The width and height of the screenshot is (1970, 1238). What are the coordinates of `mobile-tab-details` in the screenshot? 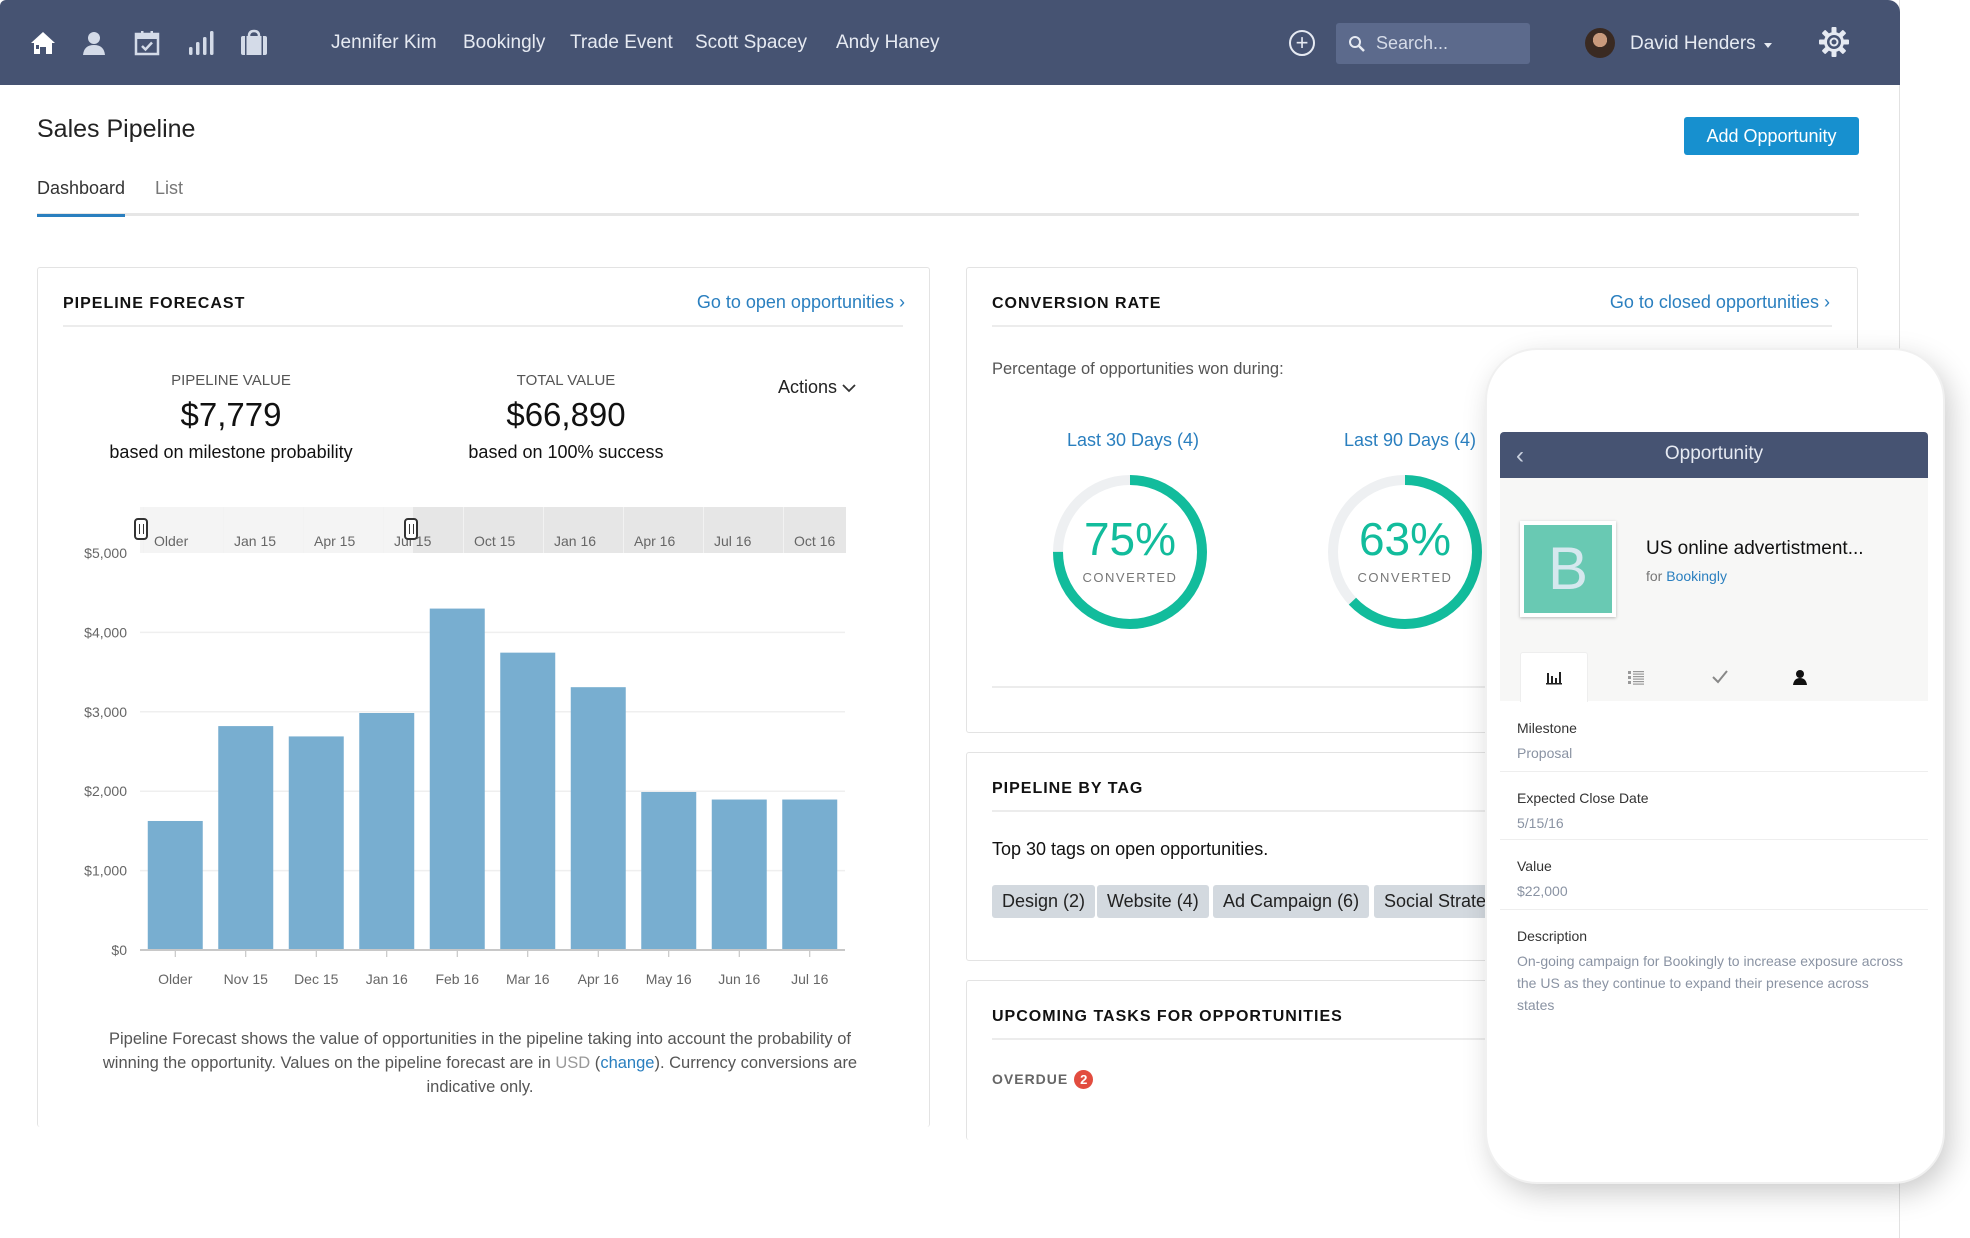 It's located at (1554, 677).